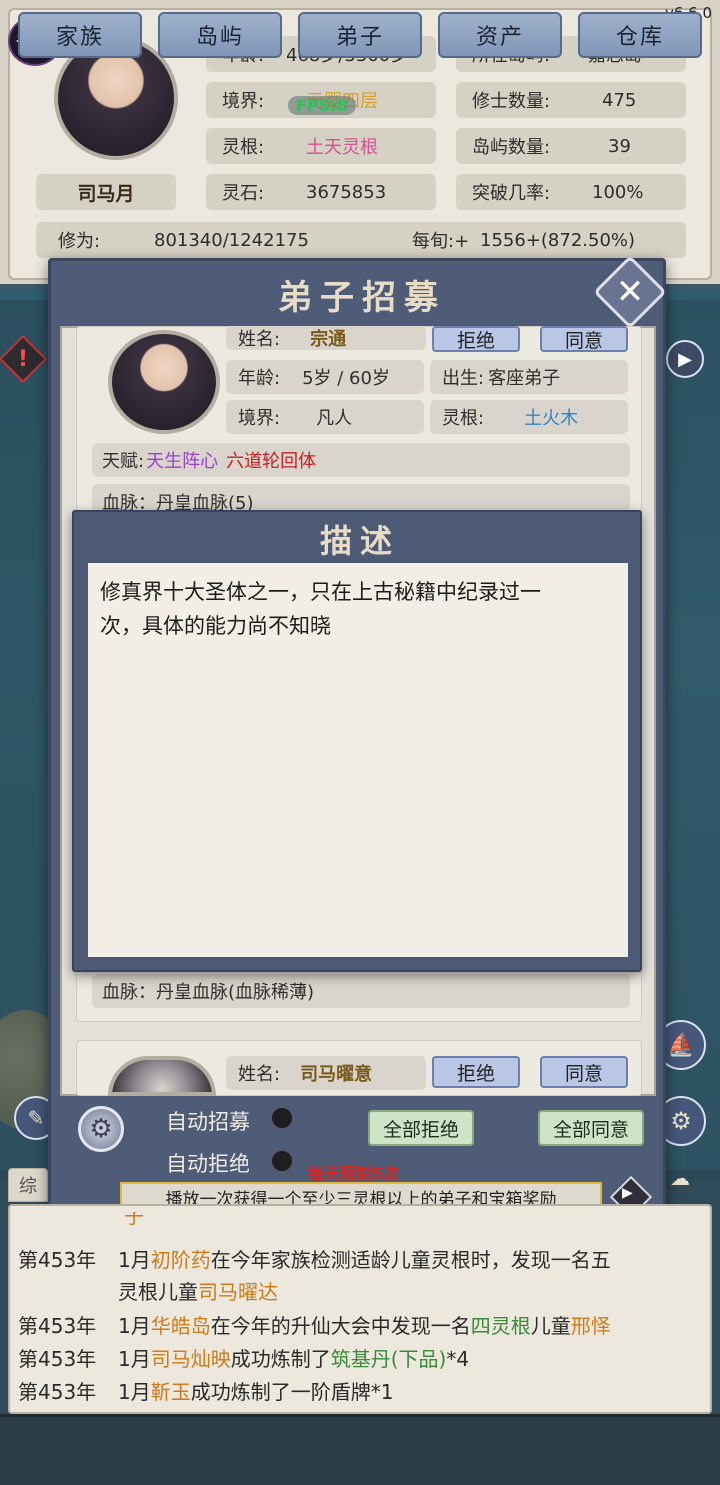  What do you see at coordinates (282, 1161) in the screenshot?
I see `auto-reject-toggle` at bounding box center [282, 1161].